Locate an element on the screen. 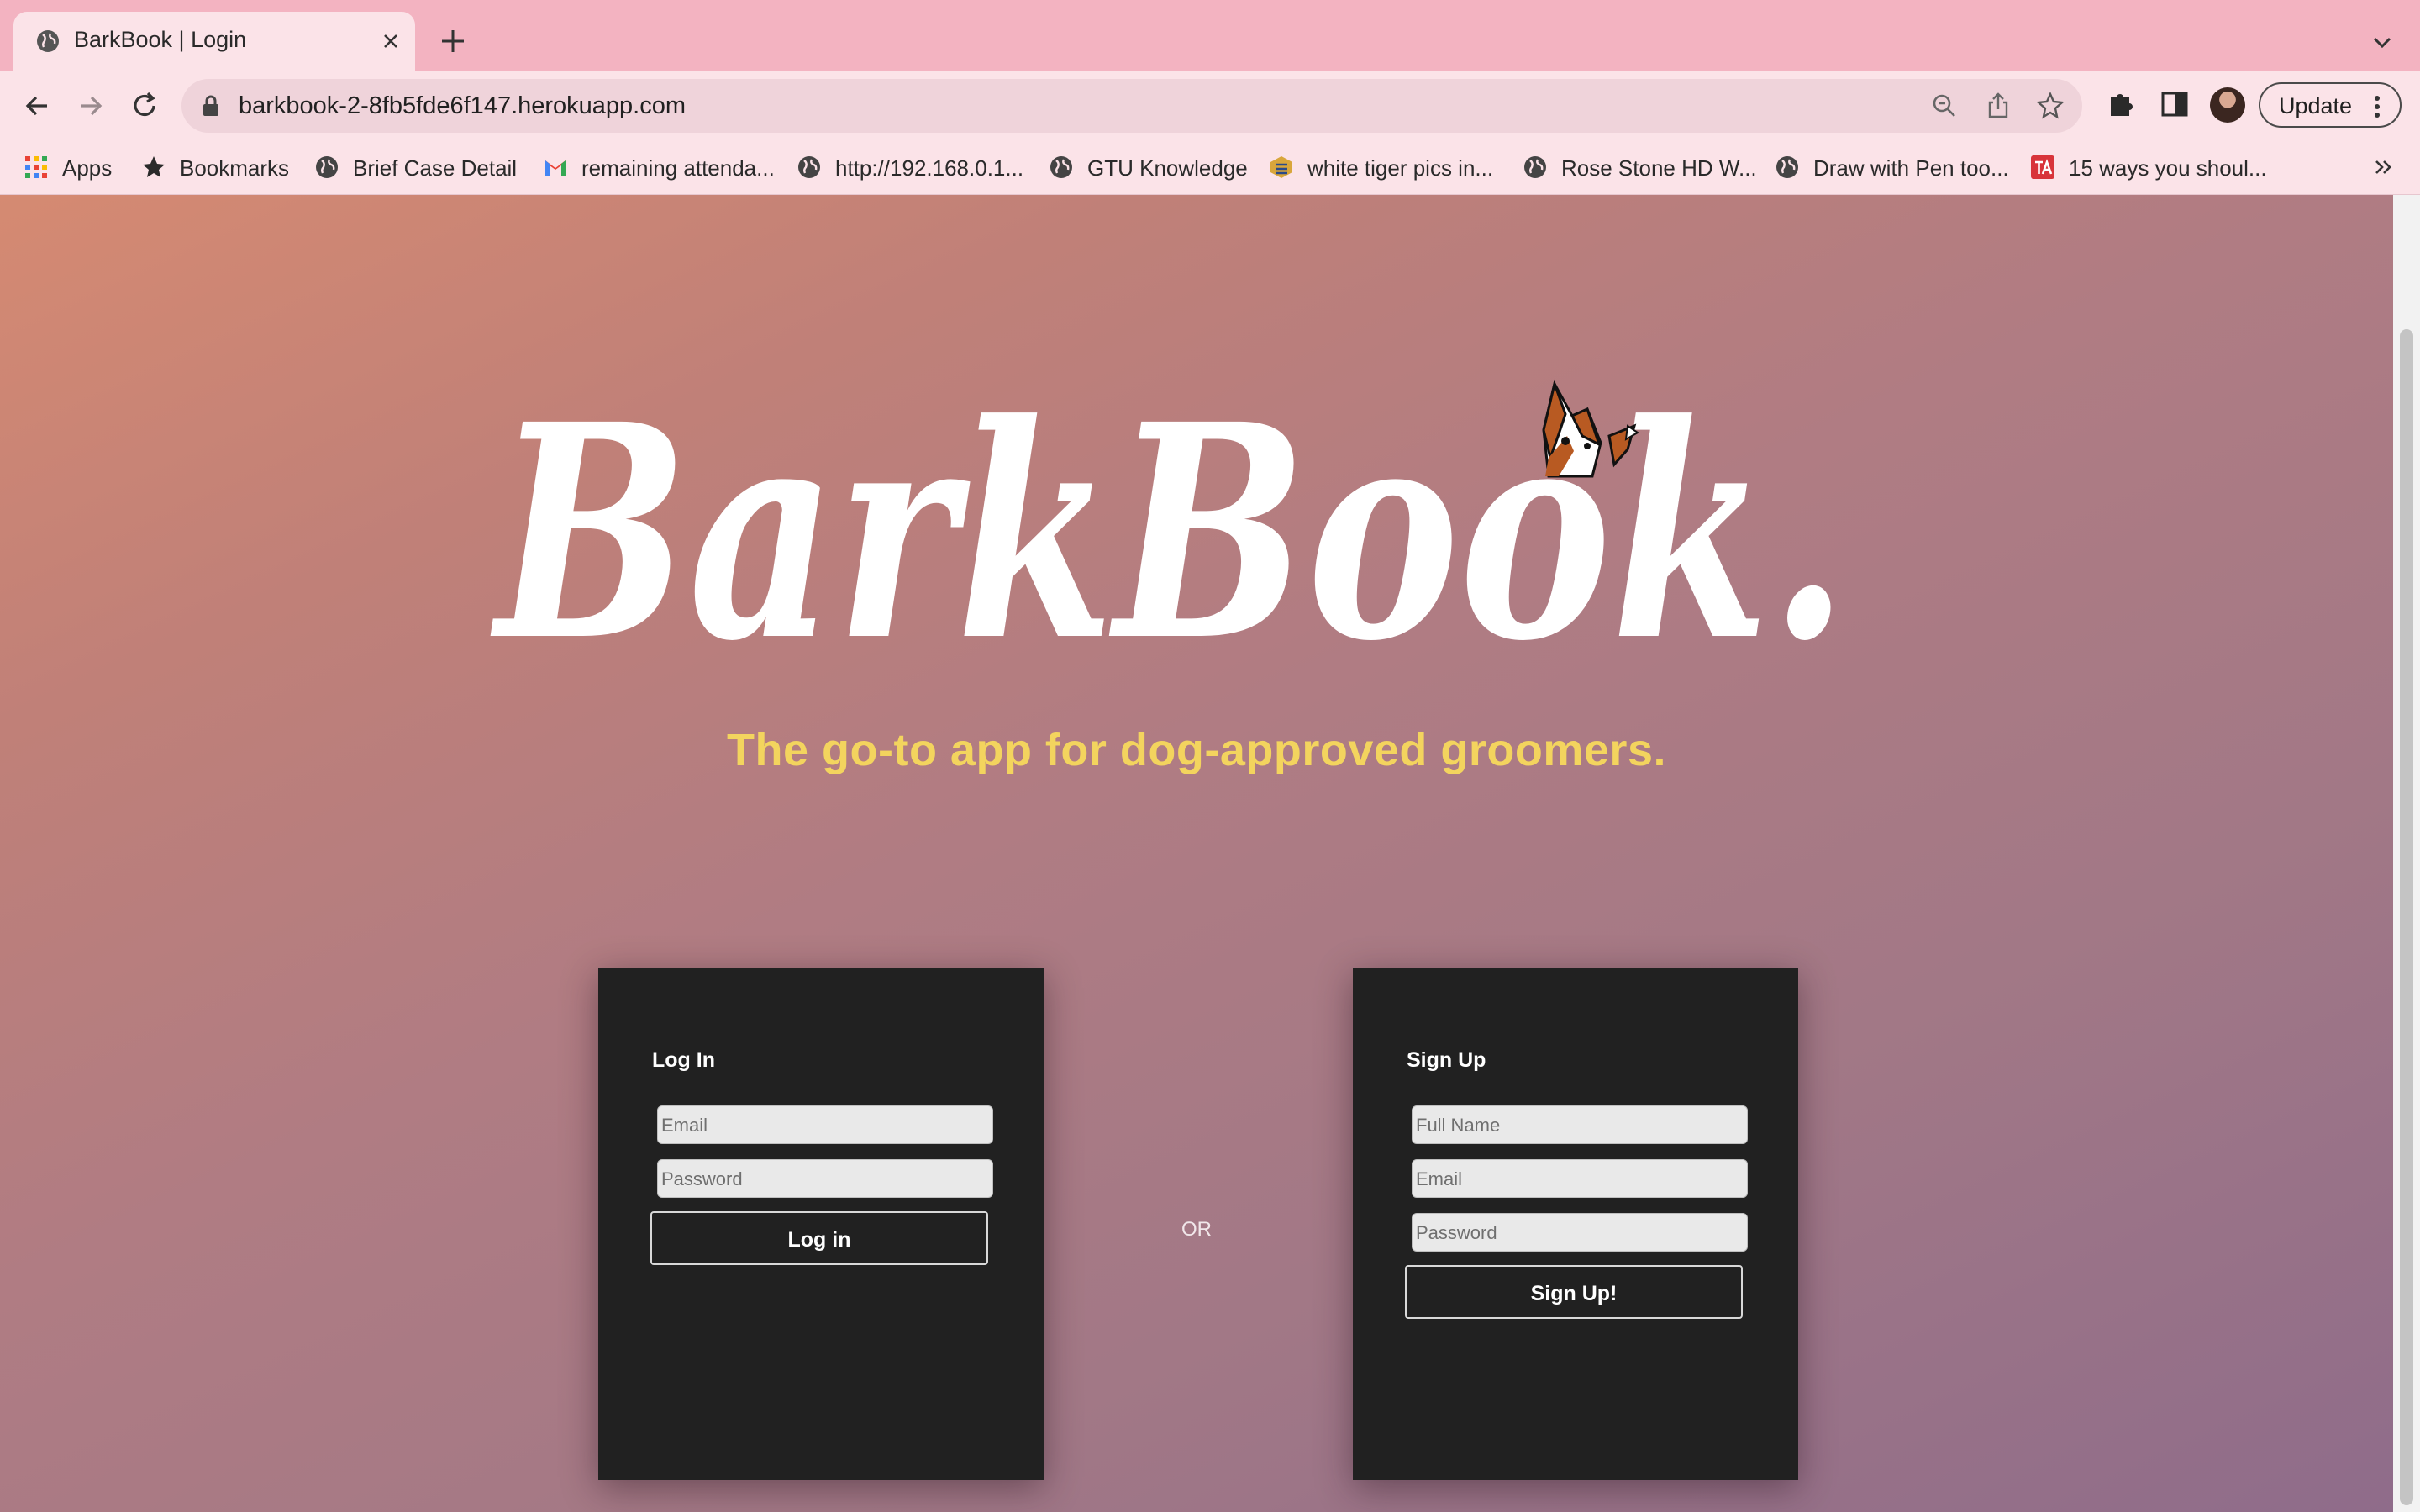 This screenshot has width=2420, height=1512. tab-title: BarkBook | Login is located at coordinates (161, 39).